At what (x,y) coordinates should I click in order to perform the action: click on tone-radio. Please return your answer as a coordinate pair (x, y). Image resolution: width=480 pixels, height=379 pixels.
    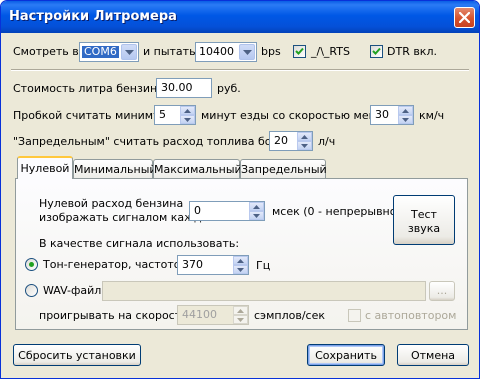
    Looking at the image, I should click on (31, 264).